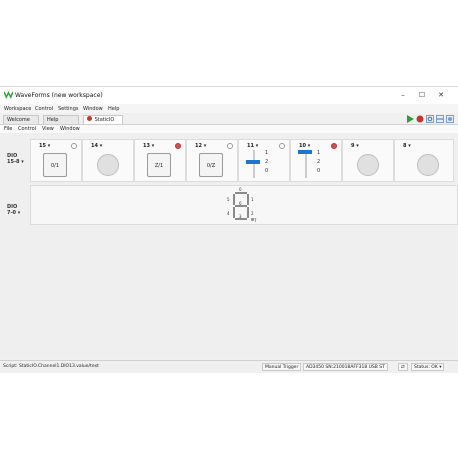 The image size is (458, 458). What do you see at coordinates (240, 189) in the screenshot?
I see `segment-label: 0` at bounding box center [240, 189].